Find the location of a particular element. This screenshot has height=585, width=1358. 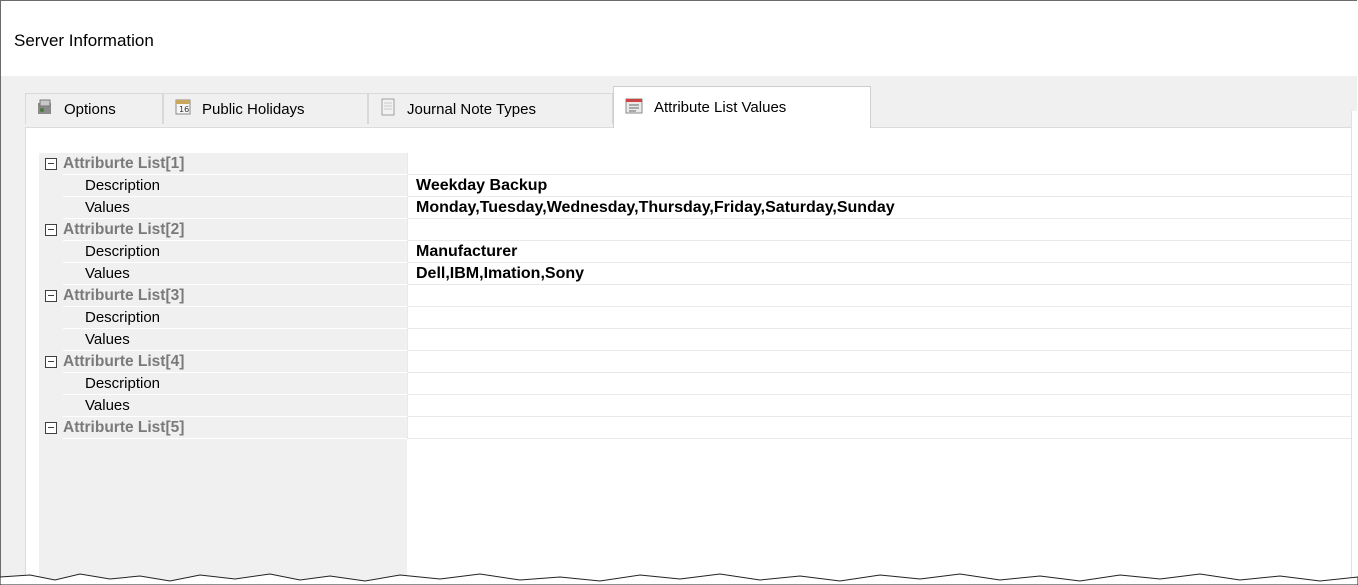

property-row: Description Manufacturer is located at coordinates (698, 252).